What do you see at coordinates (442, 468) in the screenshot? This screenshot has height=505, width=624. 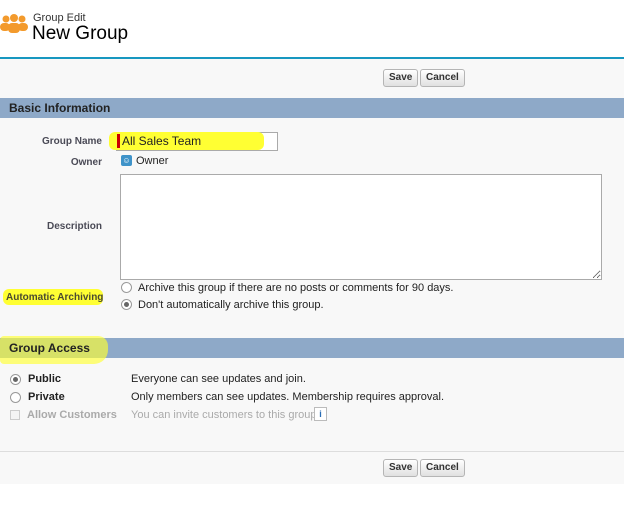 I see `cancel-button-bottom: Cancel` at bounding box center [442, 468].